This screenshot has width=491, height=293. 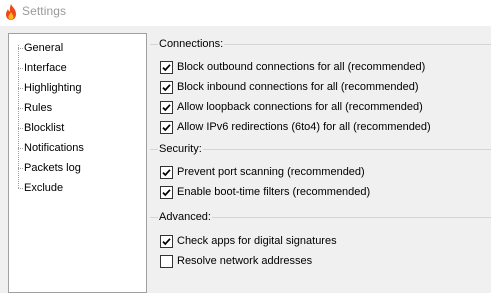 I want to click on allow-loopback-checkbox, so click(x=166, y=107).